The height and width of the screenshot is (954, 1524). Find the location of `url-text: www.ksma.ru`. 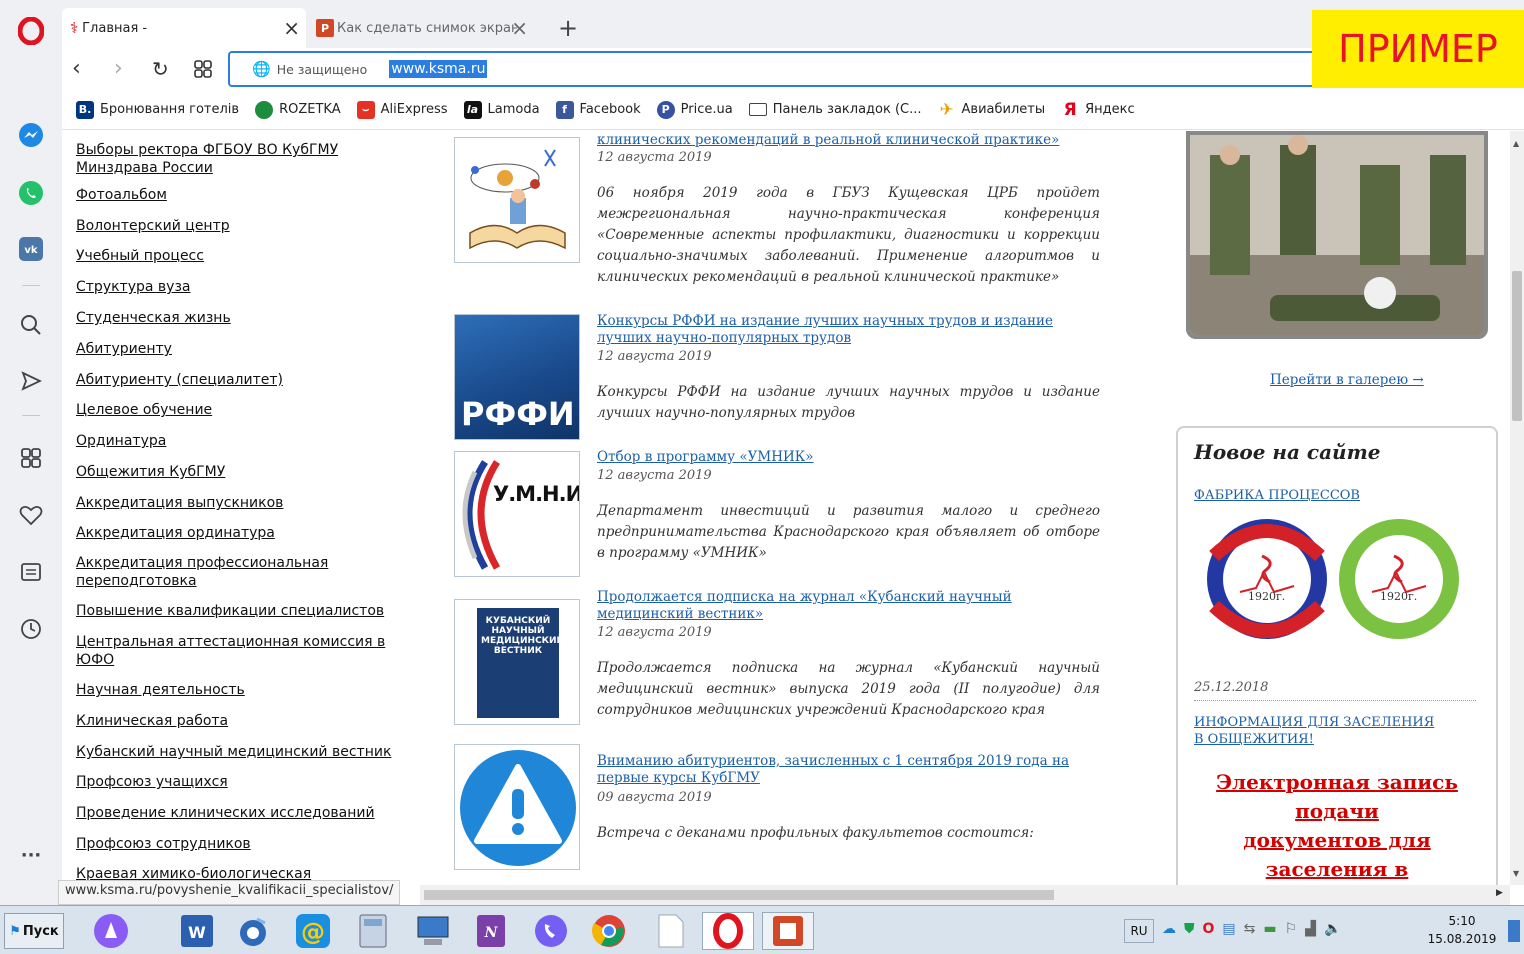

url-text: www.ksma.ru is located at coordinates (438, 69).